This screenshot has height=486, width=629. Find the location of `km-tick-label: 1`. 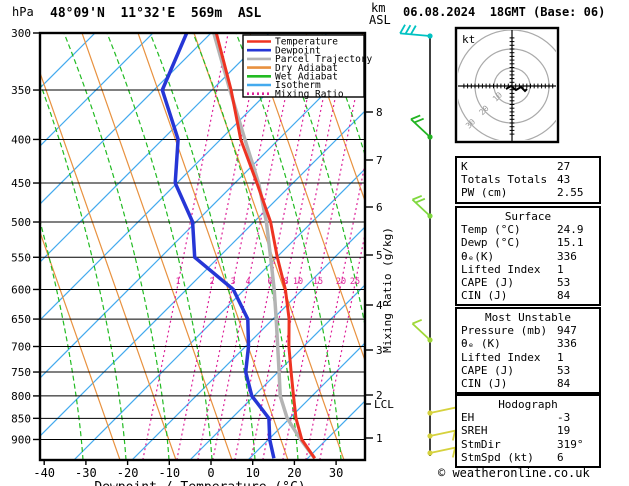

km-tick-label: 1 is located at coordinates (379, 438).